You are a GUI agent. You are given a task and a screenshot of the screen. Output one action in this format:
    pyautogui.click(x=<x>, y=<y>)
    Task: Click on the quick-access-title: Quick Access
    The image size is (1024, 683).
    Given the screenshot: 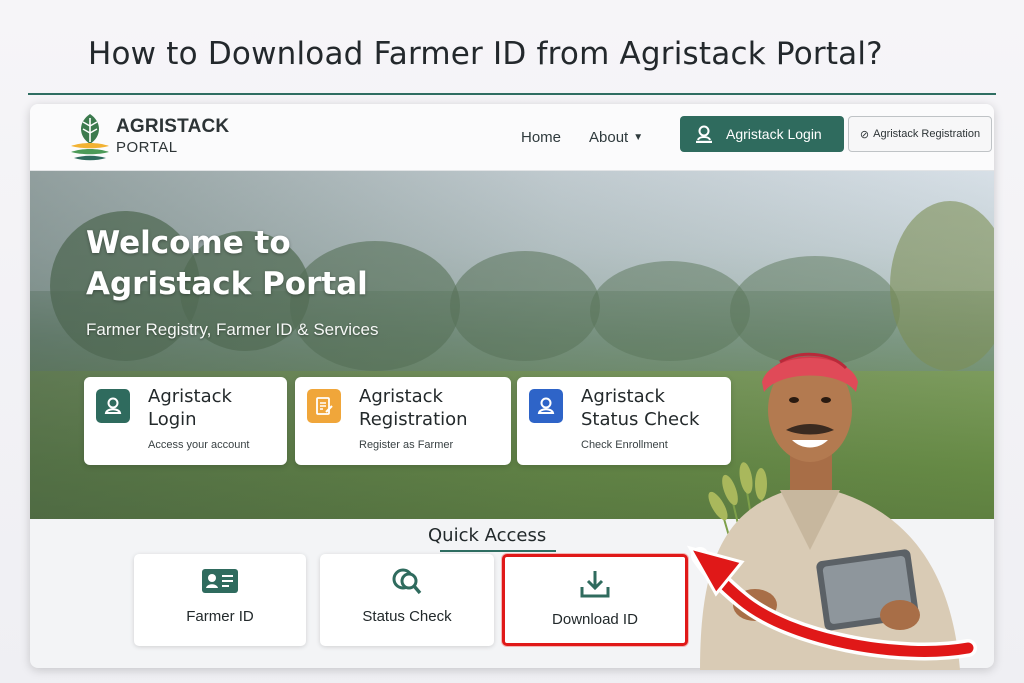 What is the action you would take?
    pyautogui.click(x=487, y=535)
    